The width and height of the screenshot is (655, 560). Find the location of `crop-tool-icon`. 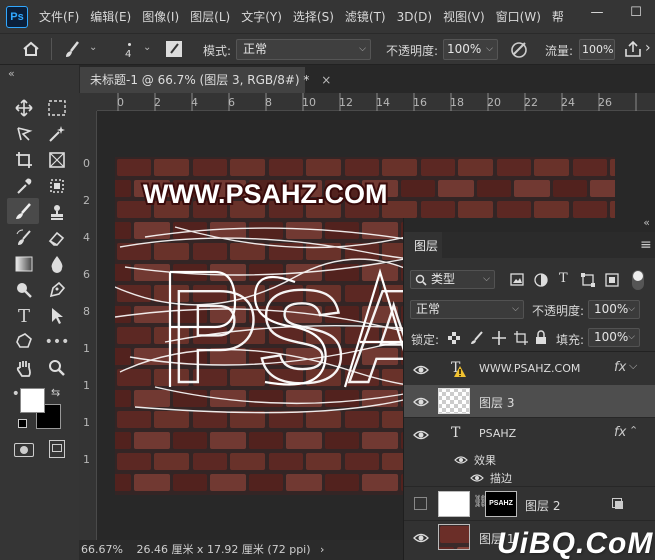

crop-tool-icon is located at coordinates (24, 160).